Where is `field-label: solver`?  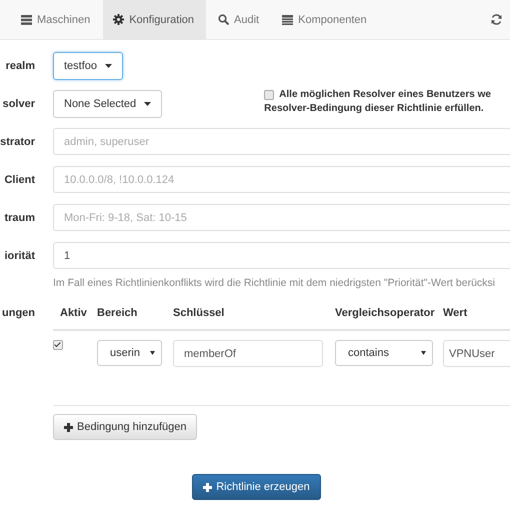 field-label: solver is located at coordinates (18, 104).